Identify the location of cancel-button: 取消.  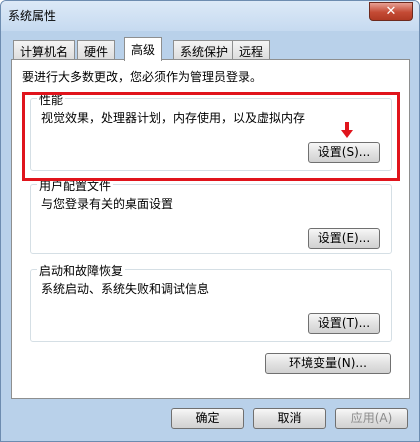
(289, 418).